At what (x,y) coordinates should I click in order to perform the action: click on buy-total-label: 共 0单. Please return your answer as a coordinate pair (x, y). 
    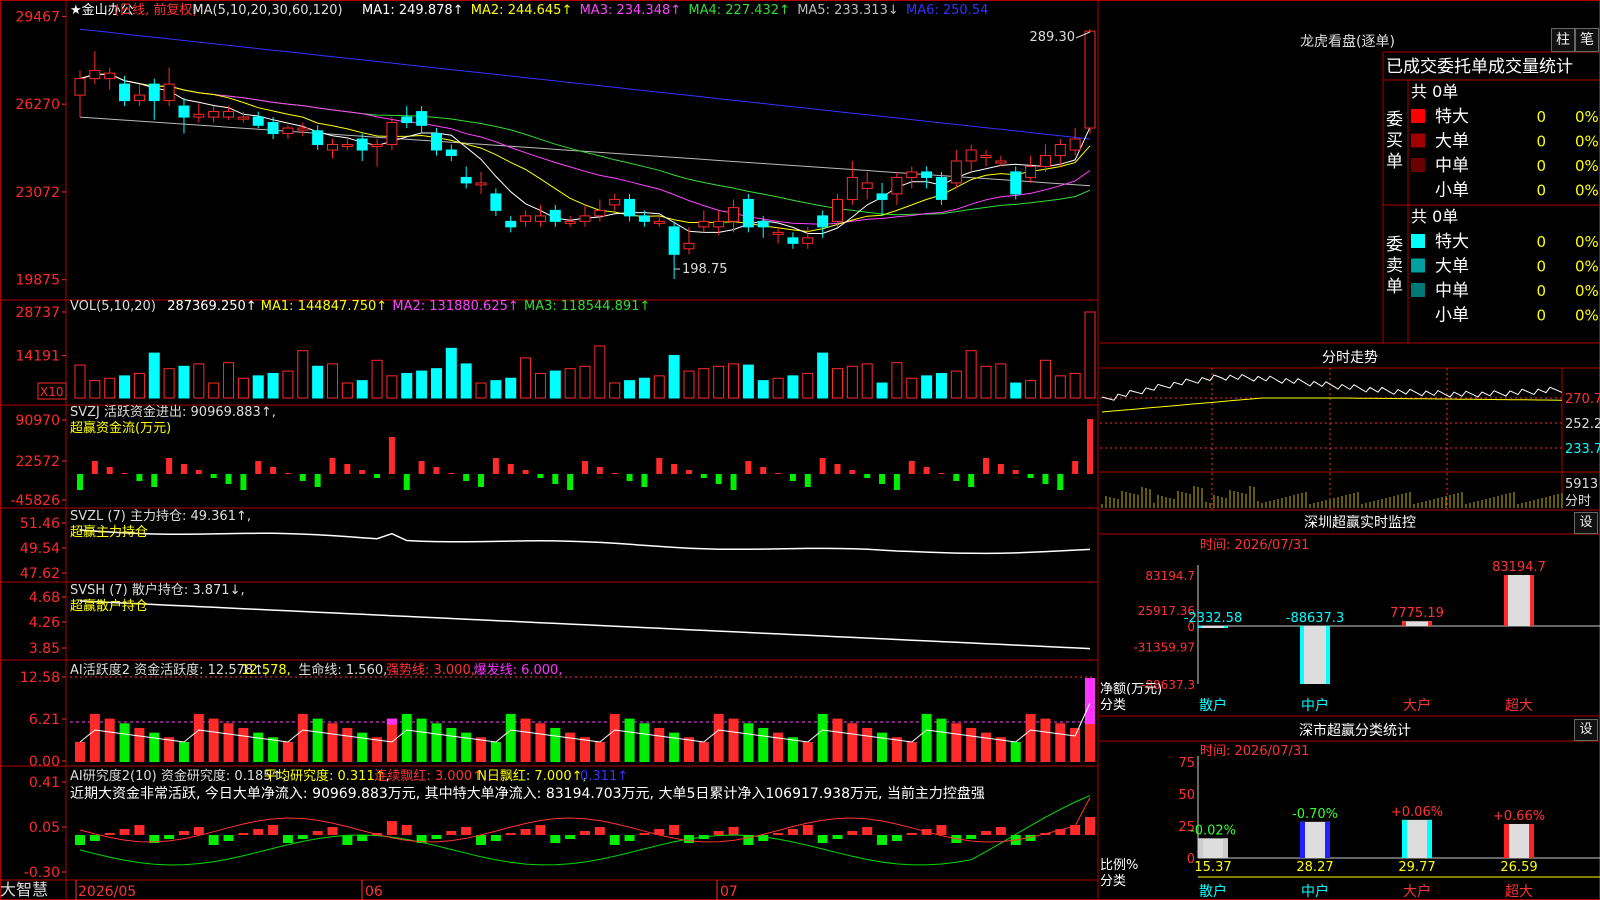
    Looking at the image, I should click on (1434, 91).